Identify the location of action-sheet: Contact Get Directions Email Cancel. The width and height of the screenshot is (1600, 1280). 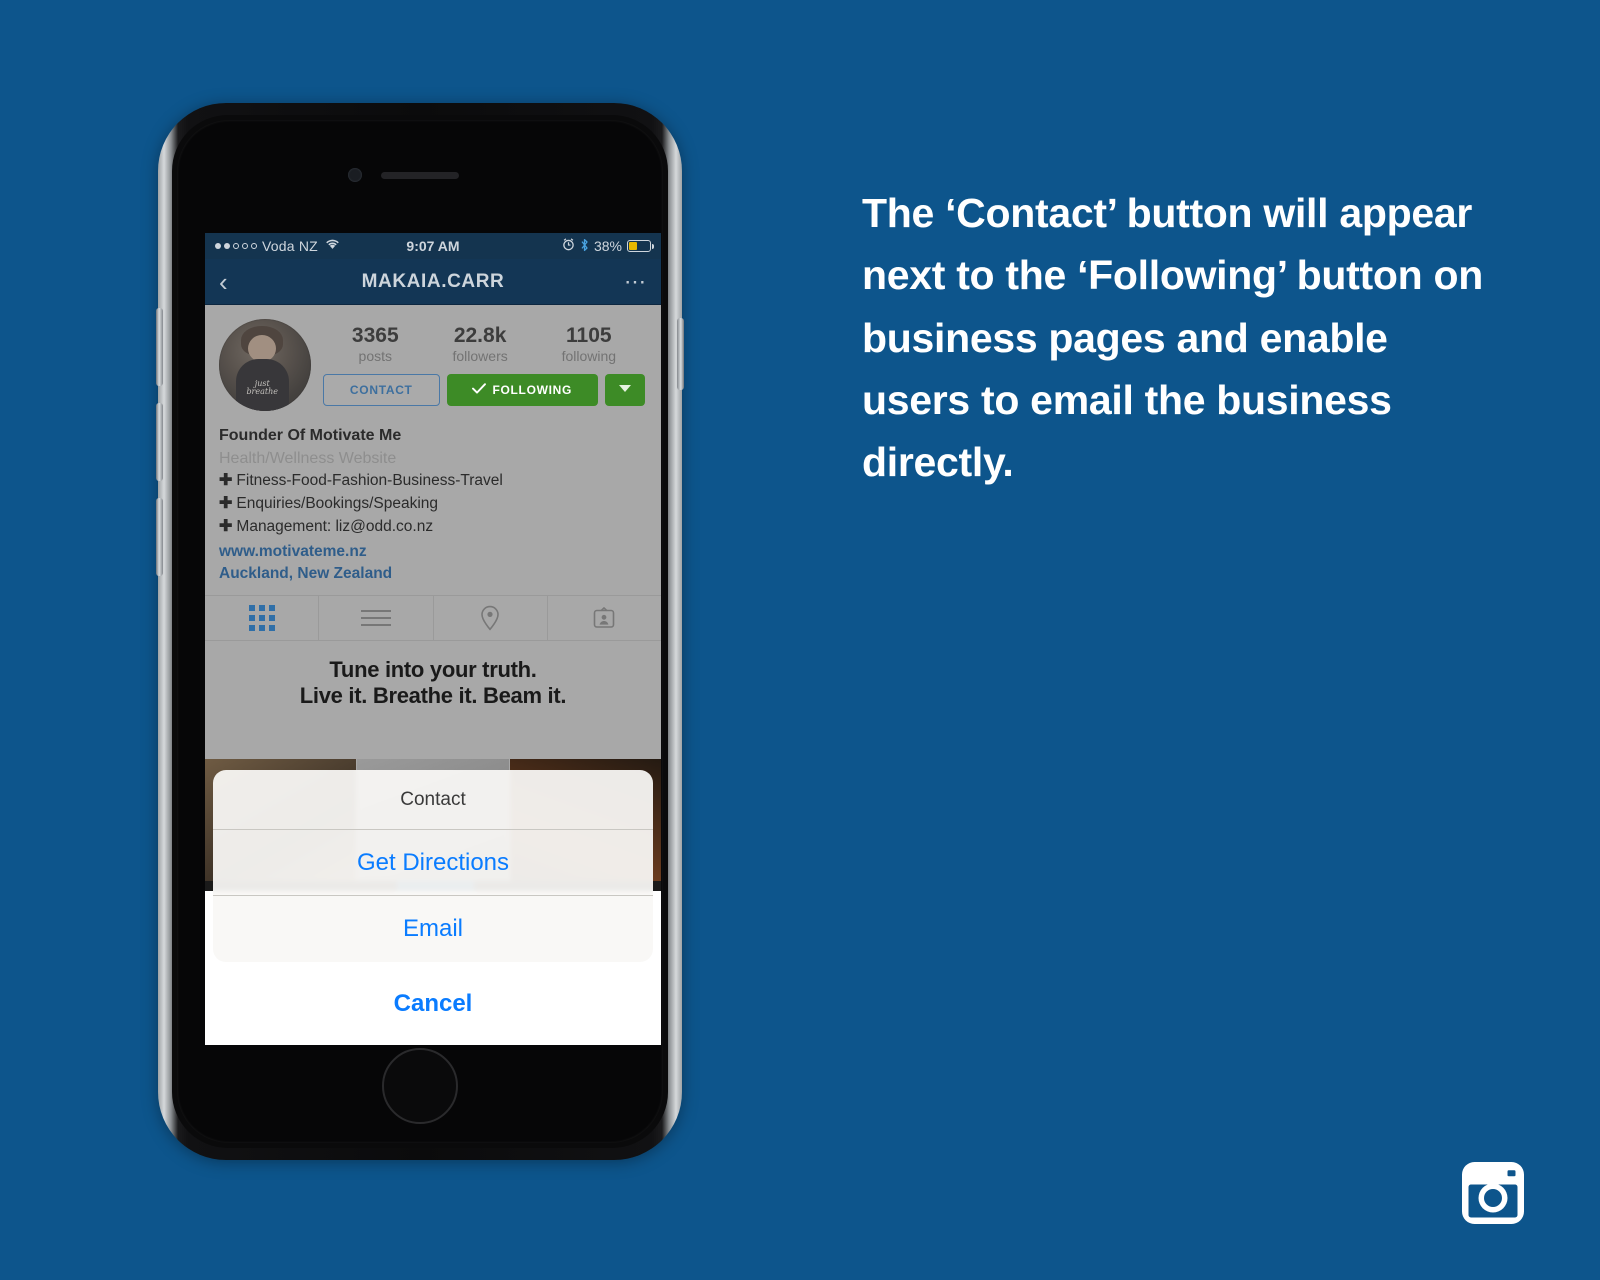
(433, 903).